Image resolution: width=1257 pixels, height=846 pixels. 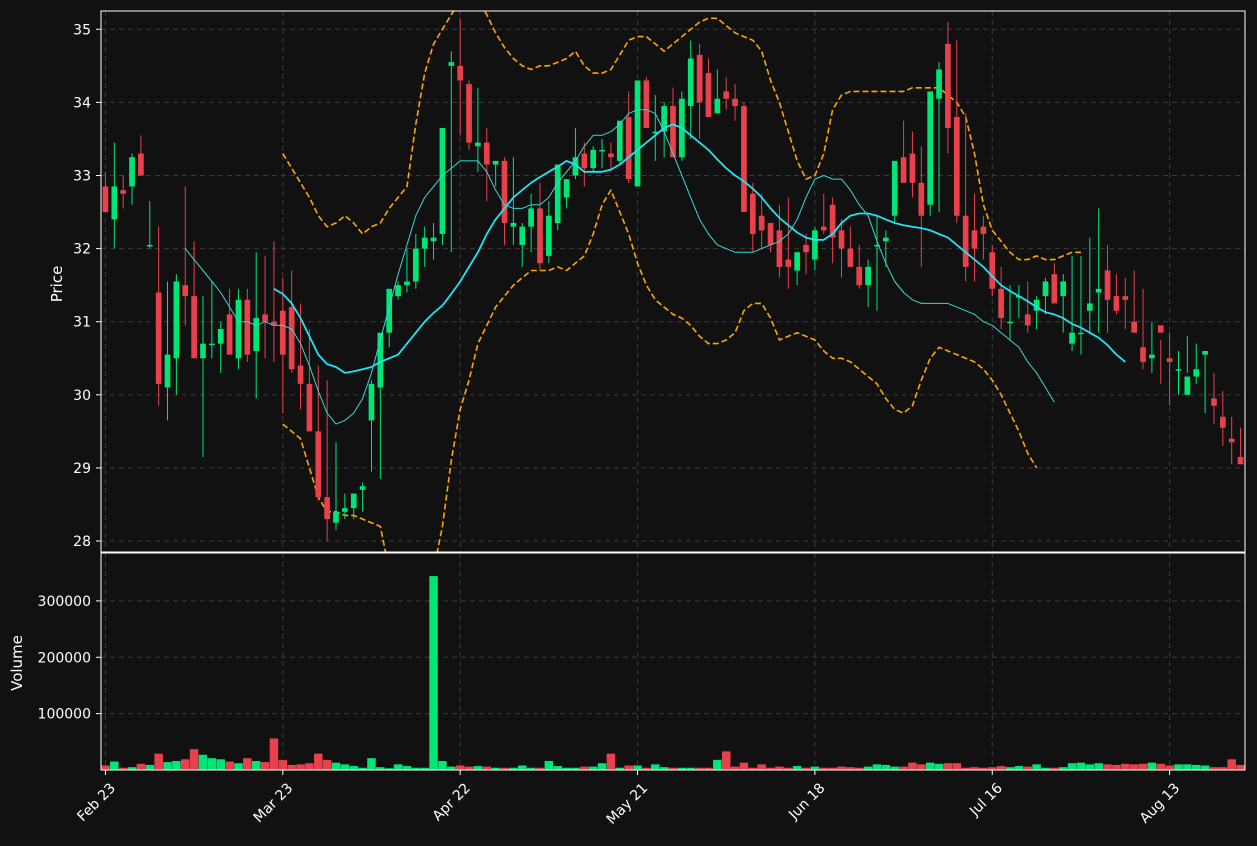 I want to click on price-tick-label: 33, so click(x=82, y=176).